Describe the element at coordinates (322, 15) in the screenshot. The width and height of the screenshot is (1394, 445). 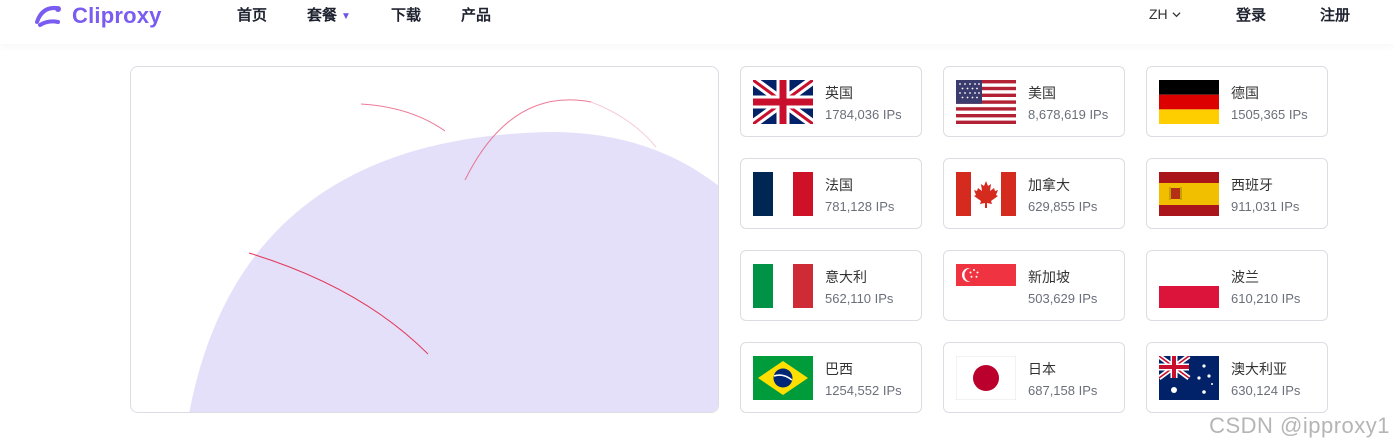
I see `nav-plans-label: 套餐` at that location.